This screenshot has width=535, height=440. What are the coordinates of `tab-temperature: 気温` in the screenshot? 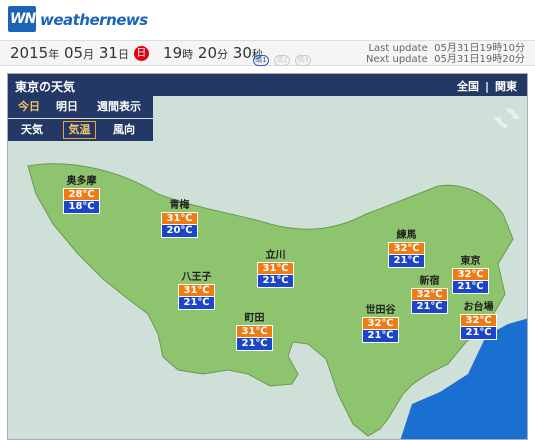 It's located at (79, 130).